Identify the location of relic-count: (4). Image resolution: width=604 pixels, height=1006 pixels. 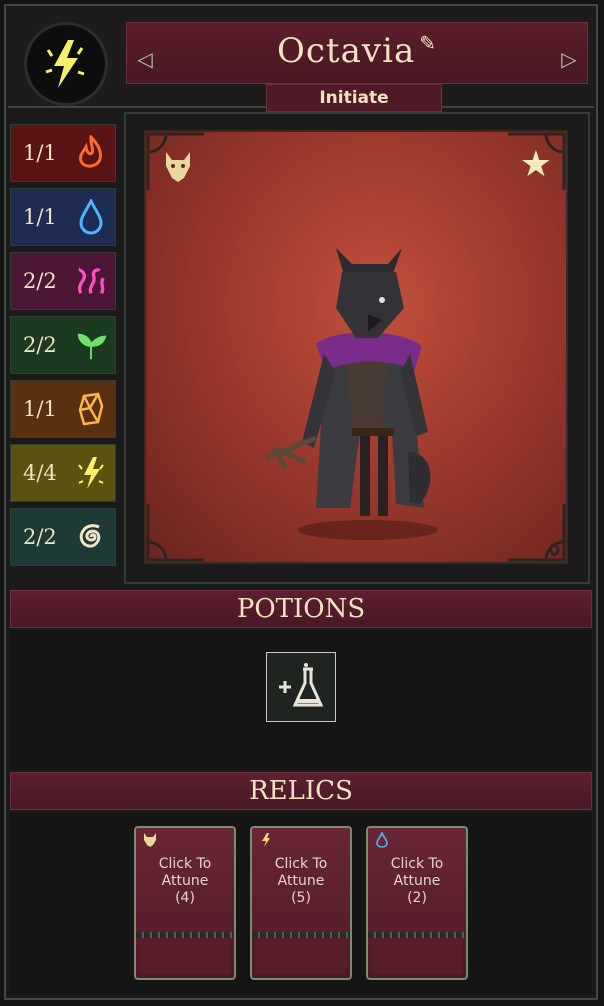
(185, 898).